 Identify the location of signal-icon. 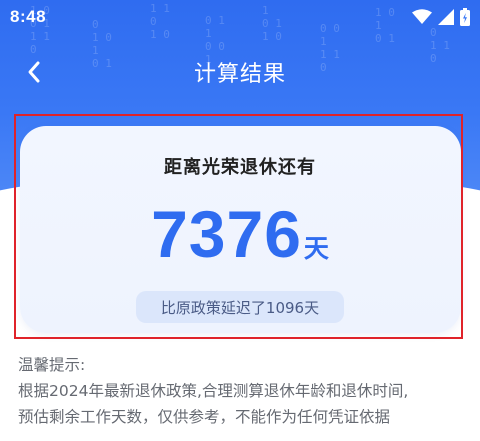
(446, 17).